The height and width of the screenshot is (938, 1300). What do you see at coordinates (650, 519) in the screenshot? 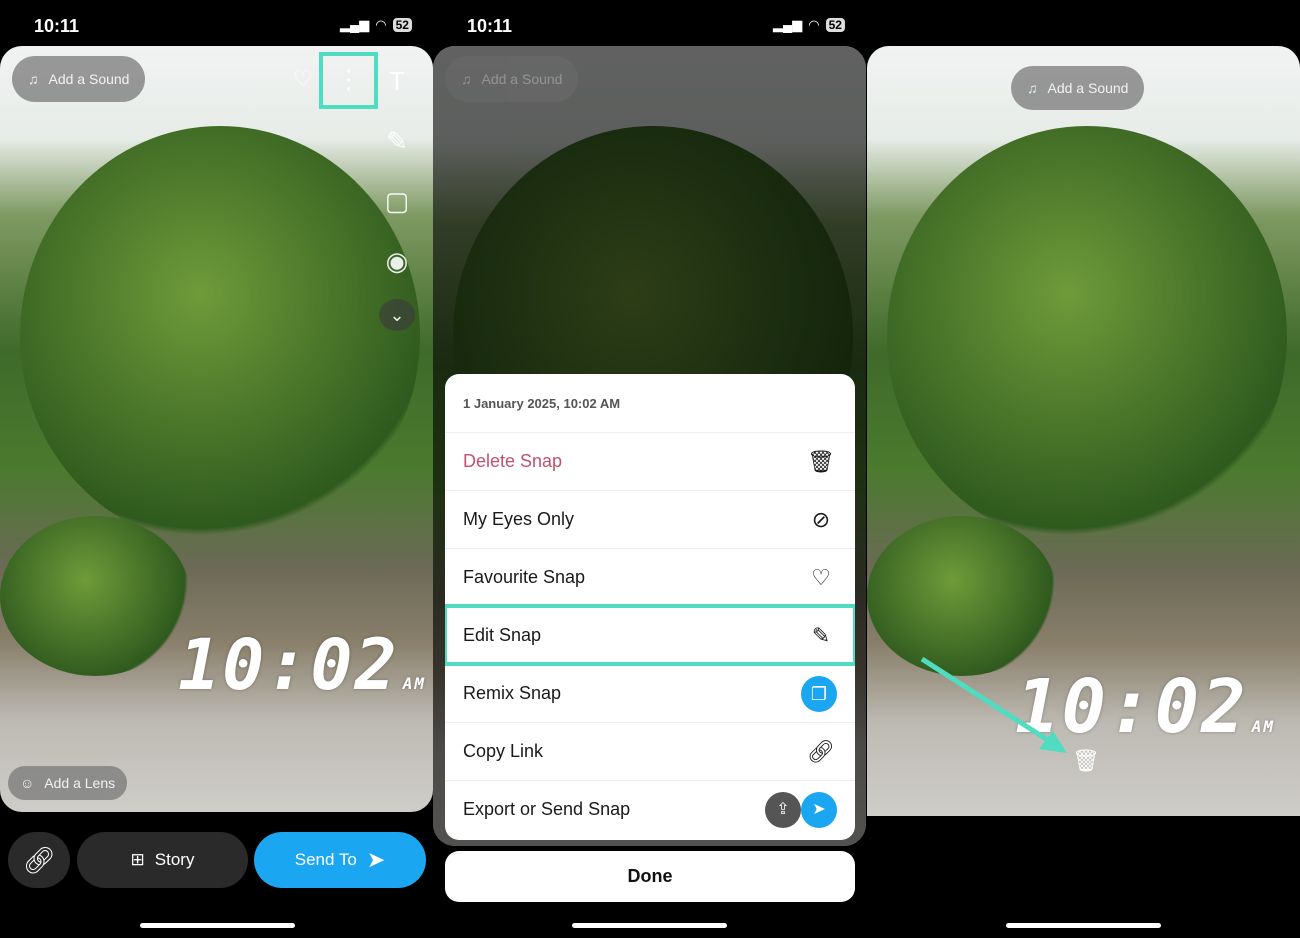
I see `menu-item-my-eyes-only: My Eyes Only ⊘` at bounding box center [650, 519].